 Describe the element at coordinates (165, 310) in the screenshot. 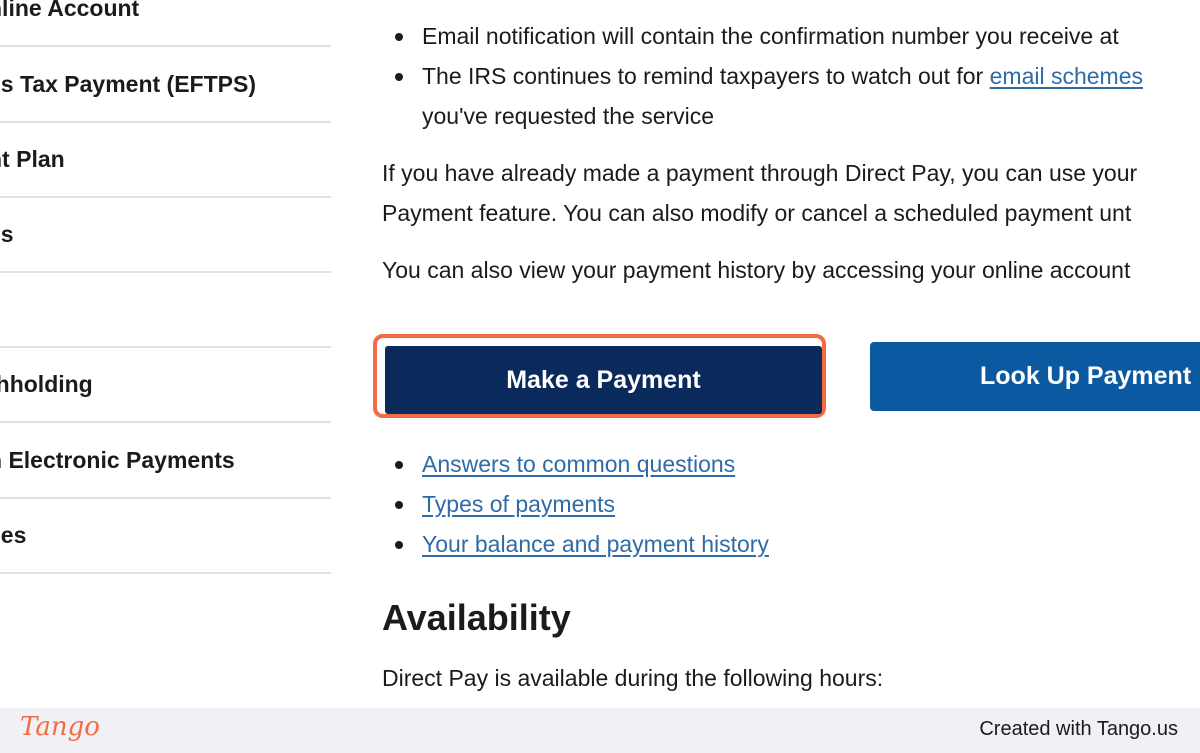

I see `sidebar-item-account: t` at that location.